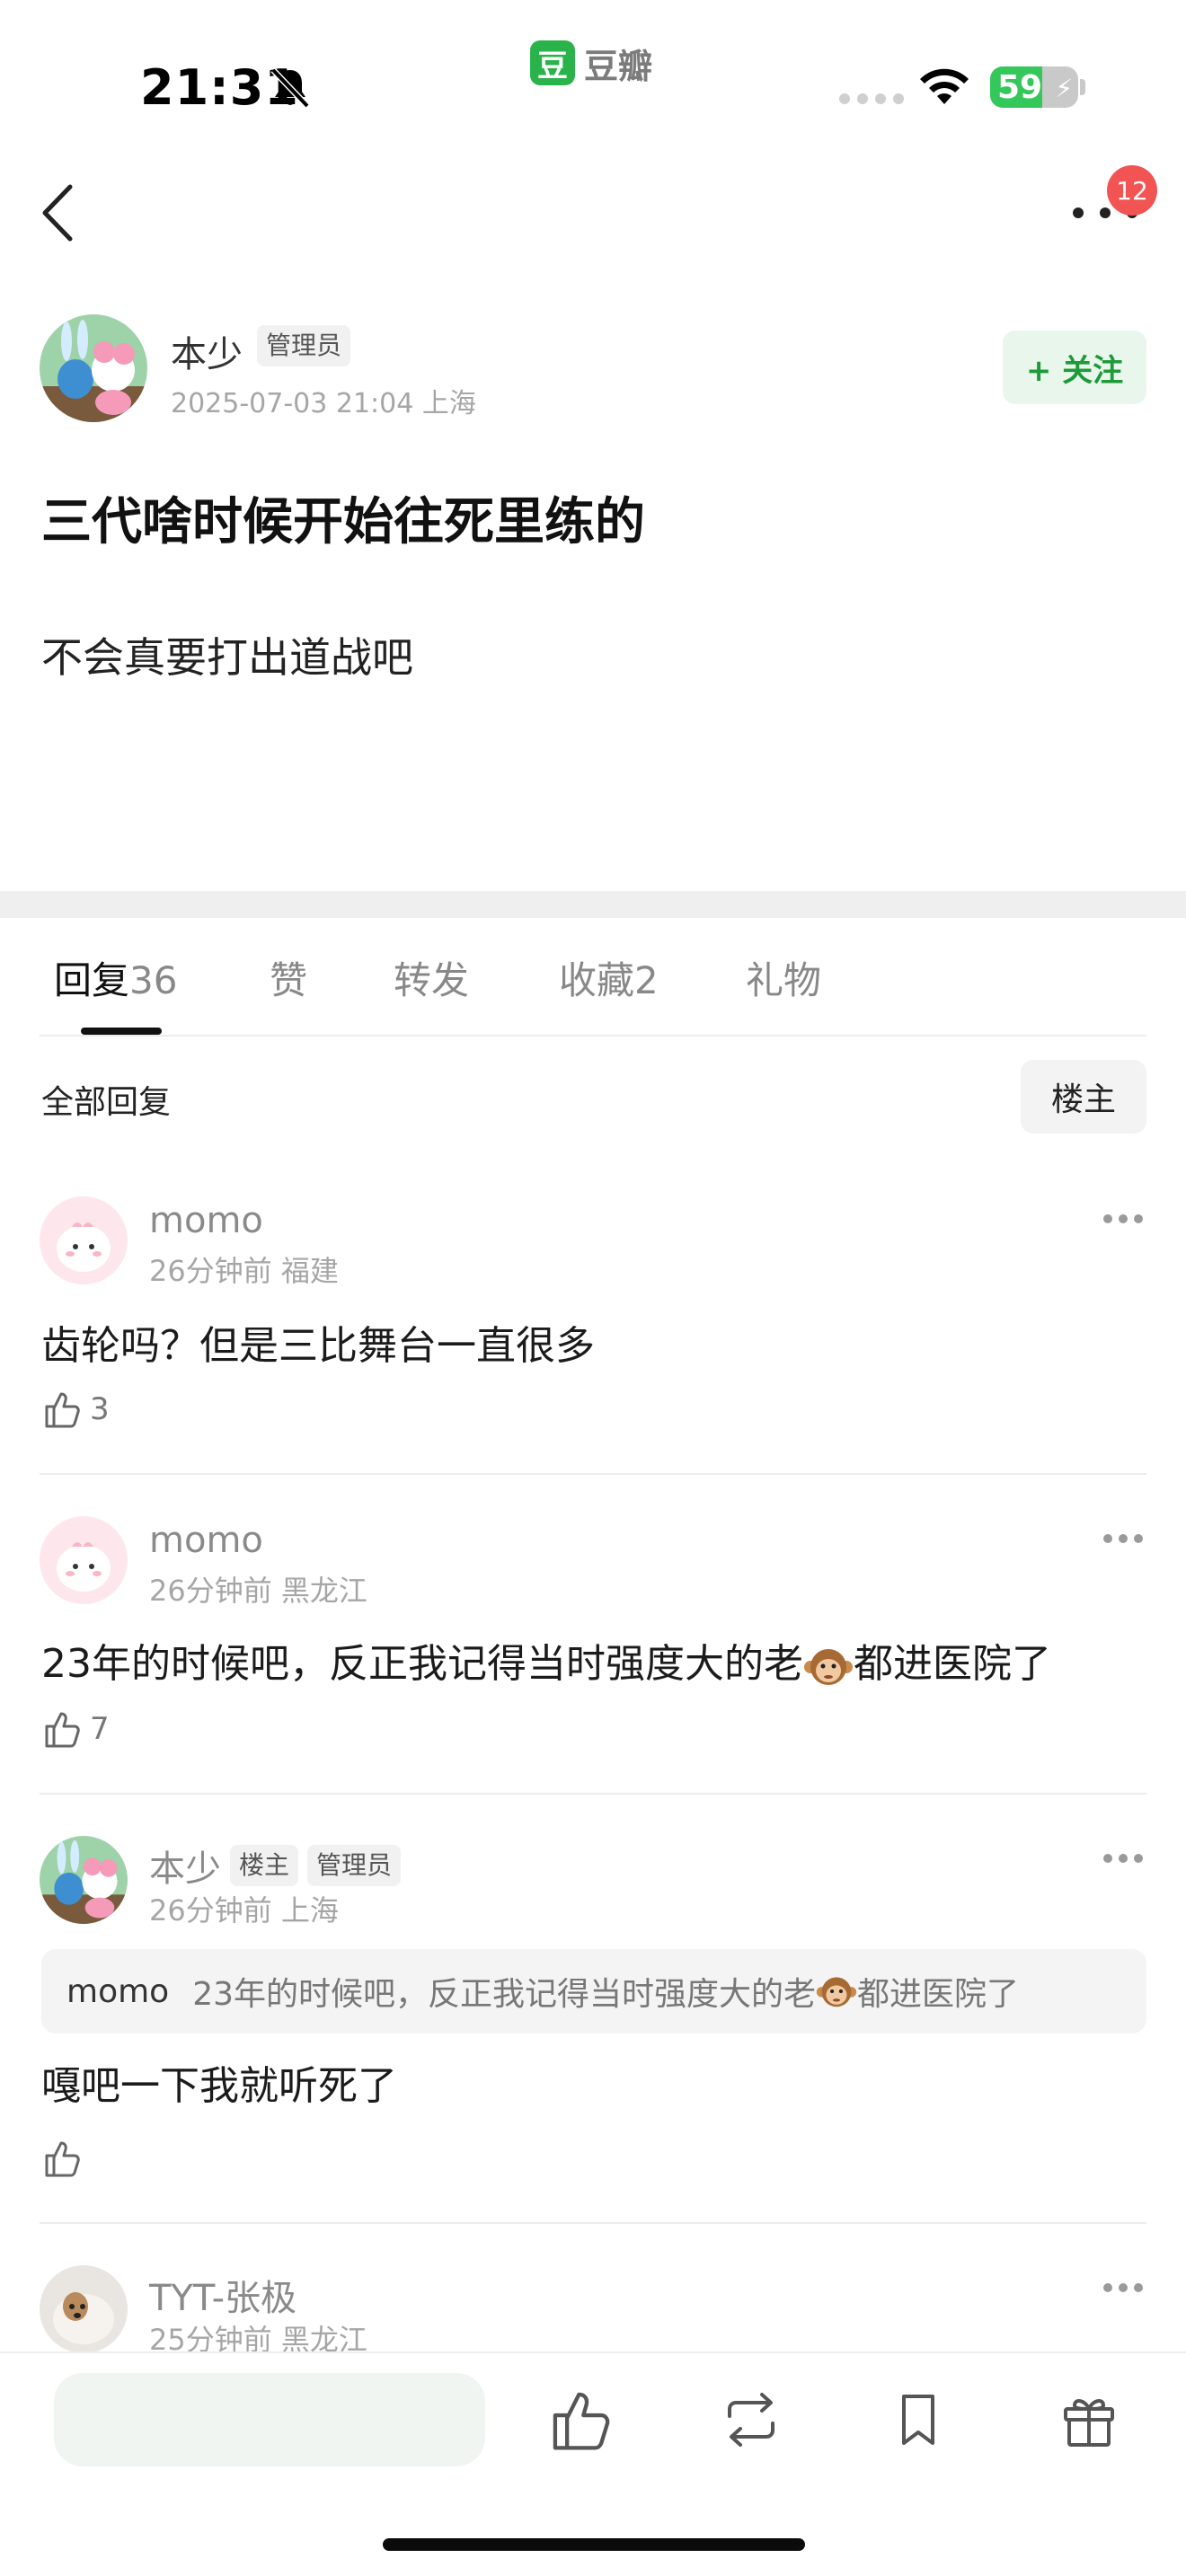 This screenshot has height=2576, width=1186. Describe the element at coordinates (219, 2086) in the screenshot. I see `comment-text: 嘎吧一下我就听死了` at that location.